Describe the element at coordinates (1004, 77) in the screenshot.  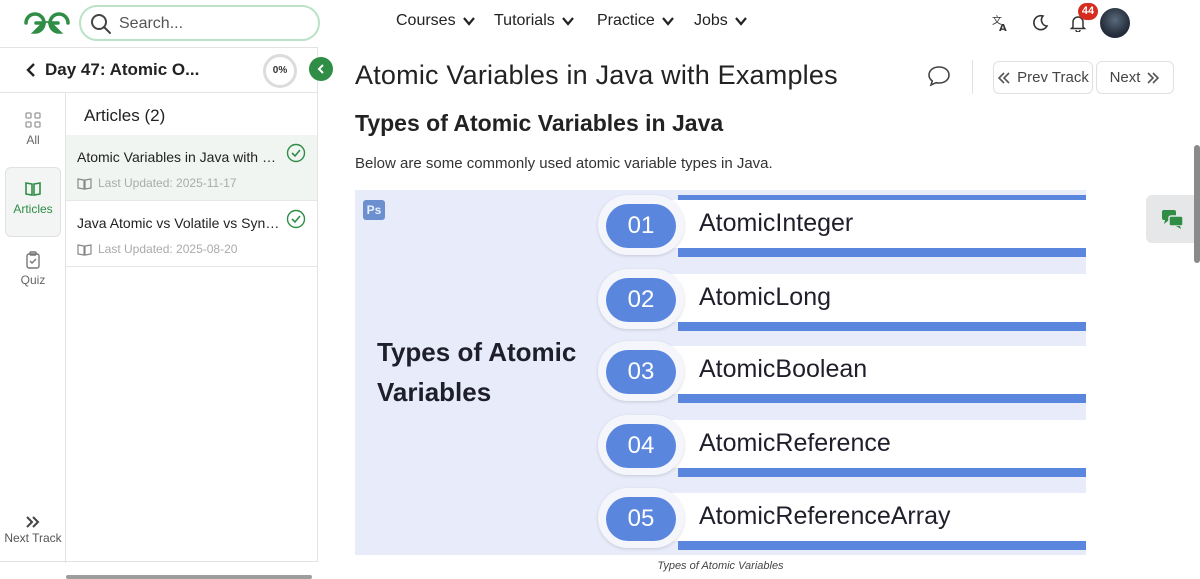
I see `double-chevron-left-icon` at that location.